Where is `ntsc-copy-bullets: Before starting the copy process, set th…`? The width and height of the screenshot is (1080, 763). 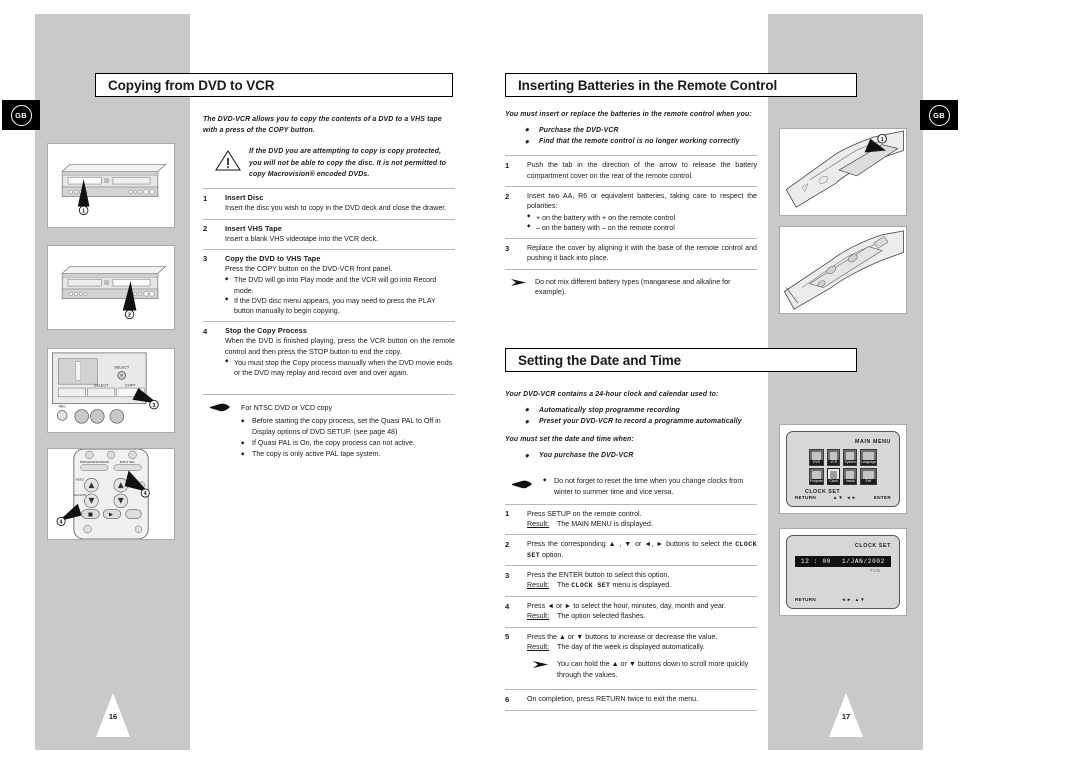 ntsc-copy-bullets: Before starting the copy process, set th… is located at coordinates (348, 438).